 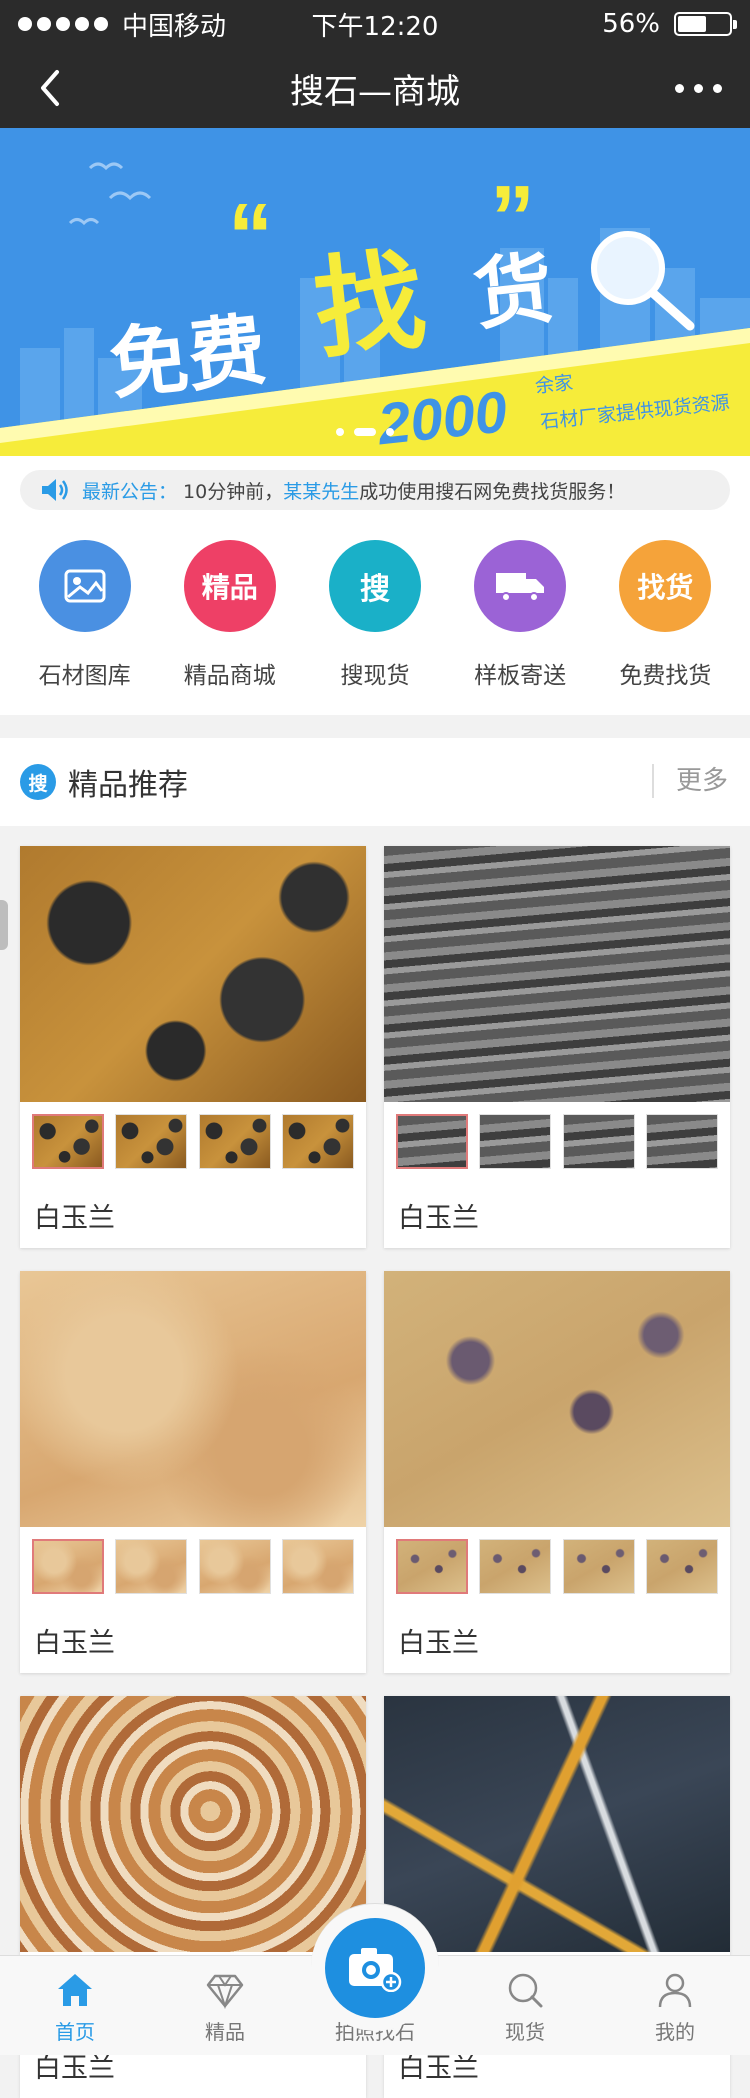 What do you see at coordinates (321, 491) in the screenshot?
I see `notice-user: 某某先生` at bounding box center [321, 491].